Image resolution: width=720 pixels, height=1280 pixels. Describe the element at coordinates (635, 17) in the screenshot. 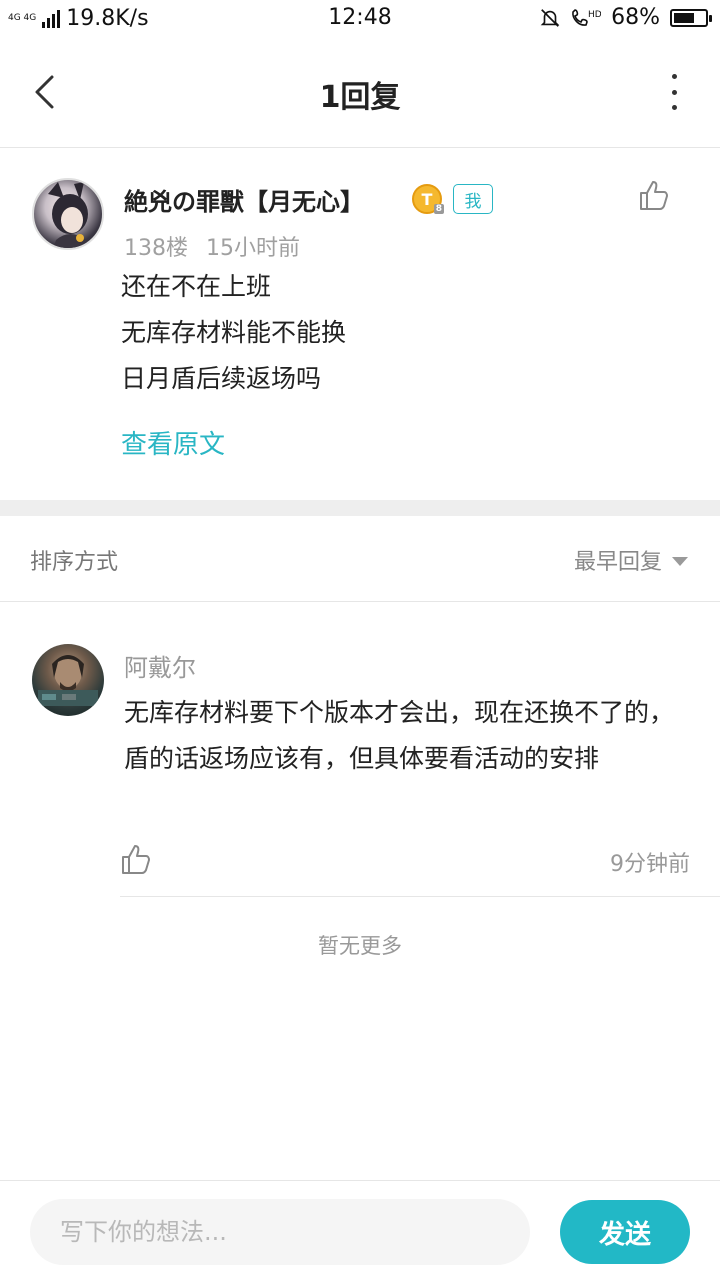

I see `battery-percent: 68%` at that location.